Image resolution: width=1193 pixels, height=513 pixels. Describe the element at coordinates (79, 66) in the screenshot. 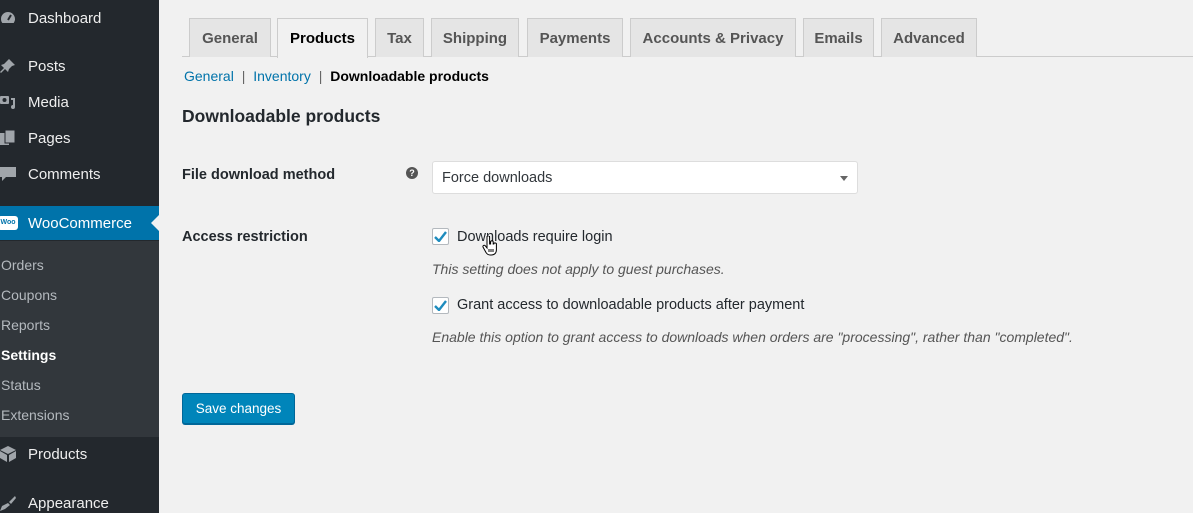

I see `sidebar-item-posts: Posts` at that location.